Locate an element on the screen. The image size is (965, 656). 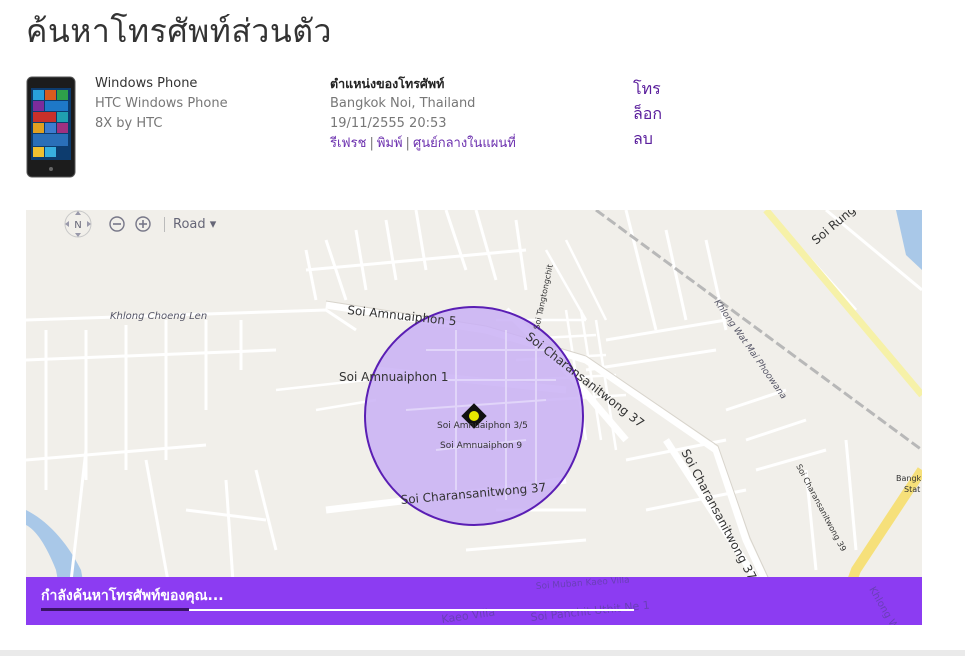
location-links: รีเฟรช | พิมพ์ | ศูนย์กลางในแผนที่ is located at coordinates (423, 144).